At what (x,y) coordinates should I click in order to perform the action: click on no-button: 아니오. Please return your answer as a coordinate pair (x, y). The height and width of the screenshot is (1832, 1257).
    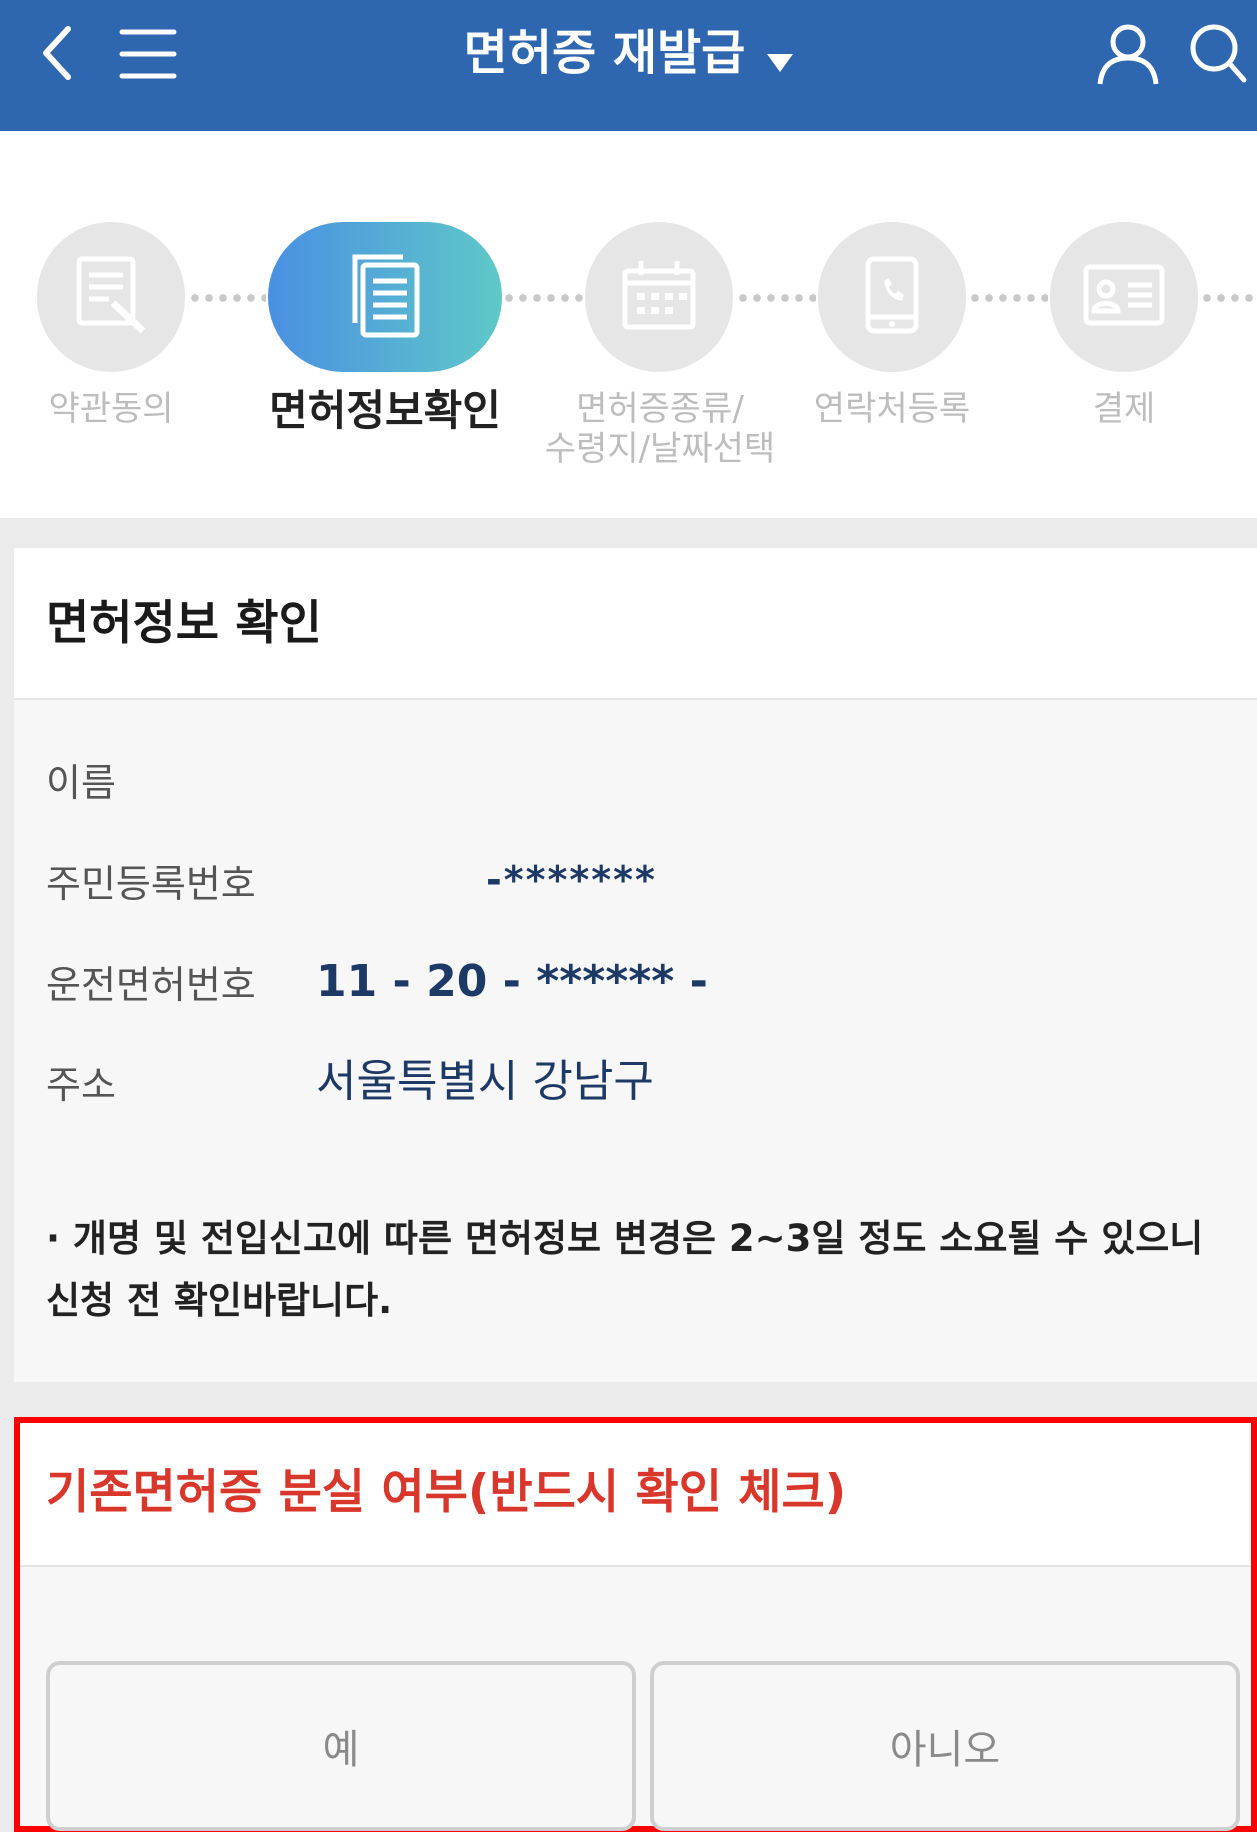
    Looking at the image, I should click on (945, 1746).